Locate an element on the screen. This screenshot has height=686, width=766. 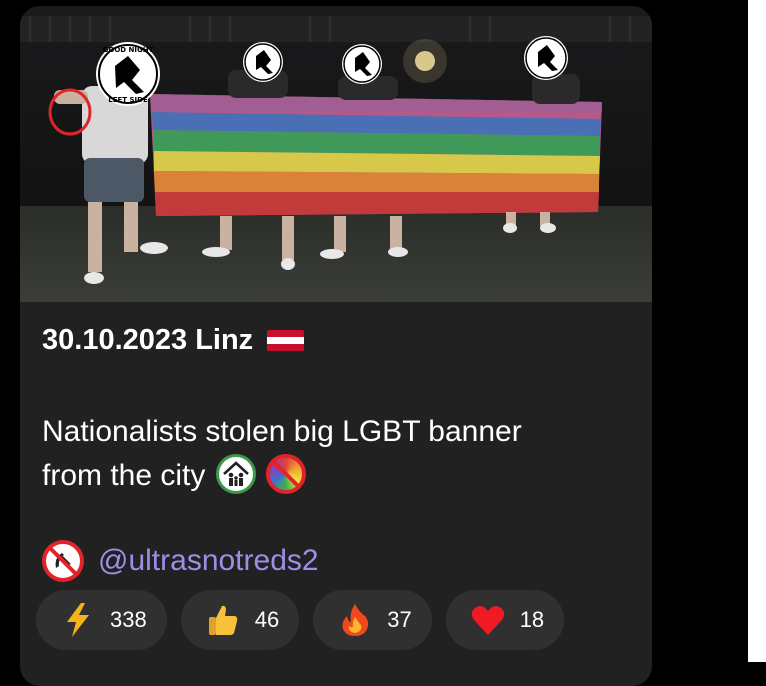
austria-flag-icon is located at coordinates (286, 340).